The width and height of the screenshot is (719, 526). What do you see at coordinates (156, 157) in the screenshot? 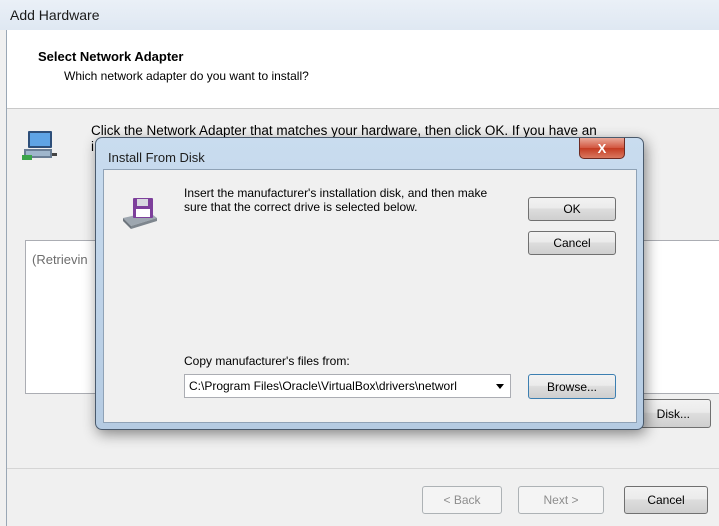
I see `dialog-title: Install From Disk` at bounding box center [156, 157].